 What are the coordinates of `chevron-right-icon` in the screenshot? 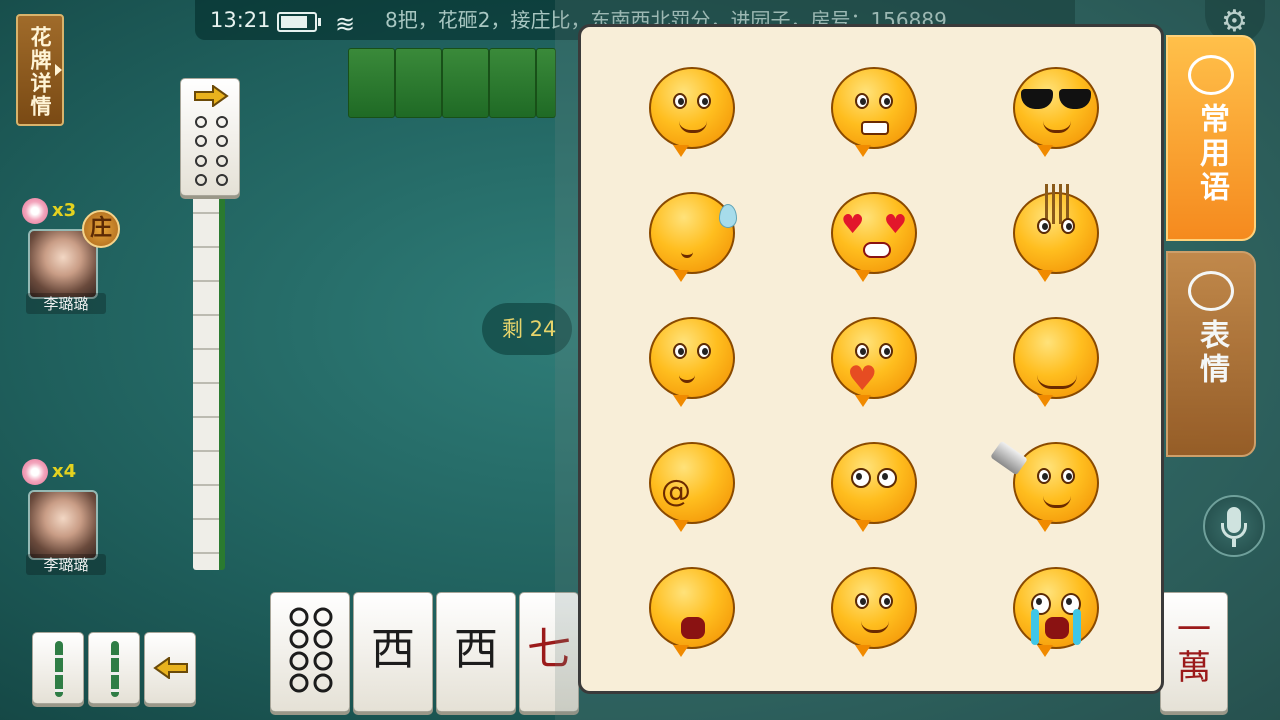 It's located at (58, 70).